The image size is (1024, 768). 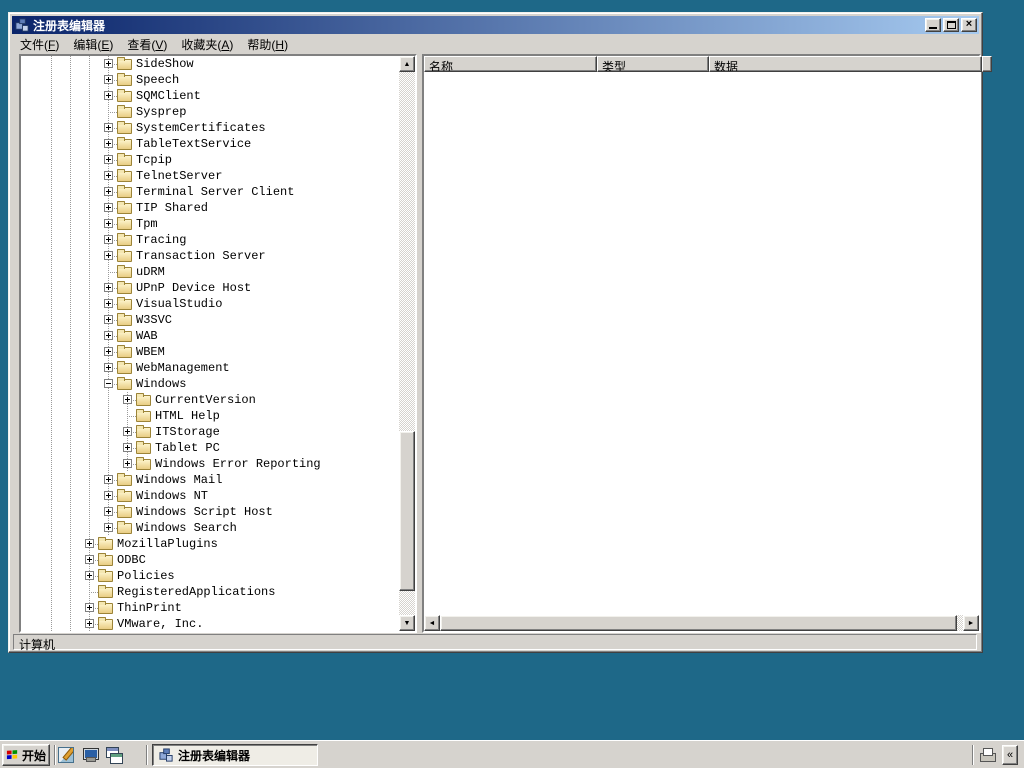 What do you see at coordinates (1010, 755) in the screenshot?
I see `tray-collapse-button: «` at bounding box center [1010, 755].